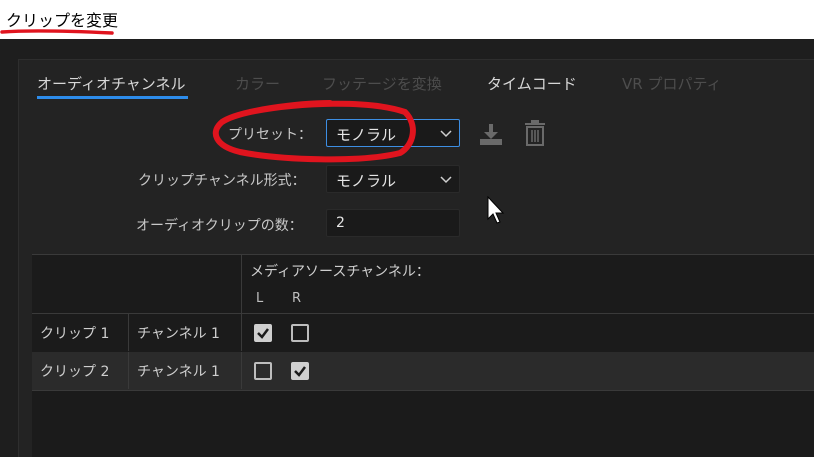 The image size is (814, 457). Describe the element at coordinates (340, 272) in the screenshot. I see `media-source-channels-header: メディアソースチャンネル：` at that location.